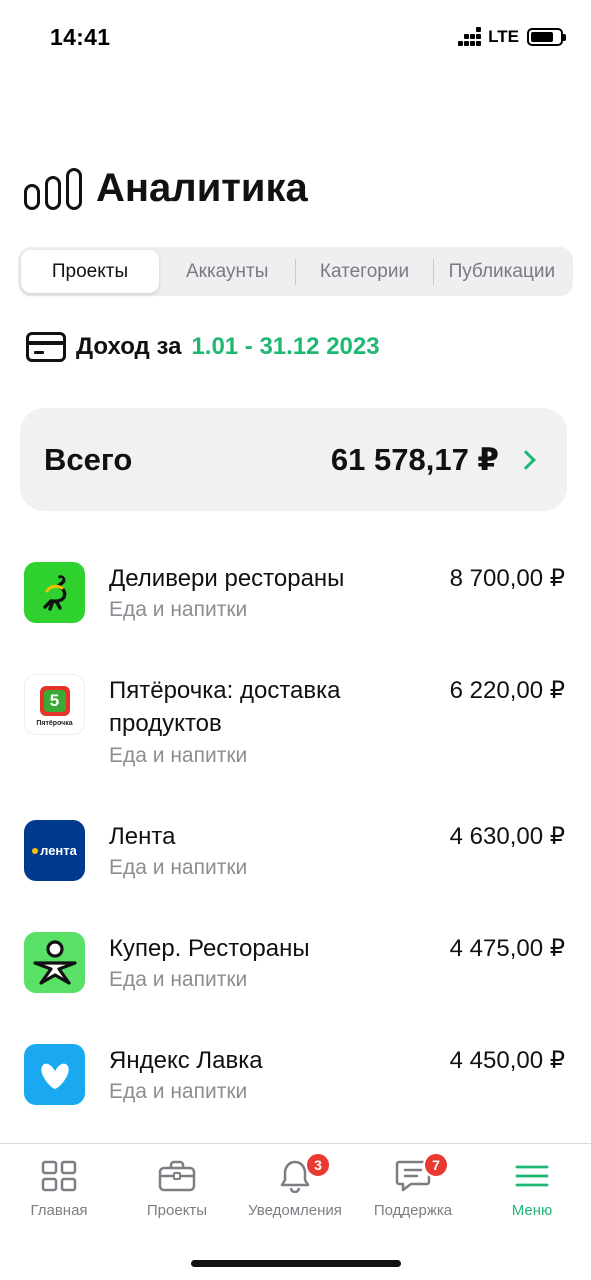 This screenshot has height=1280, width=591. I want to click on item-title: Яндекс Лавка, so click(186, 1060).